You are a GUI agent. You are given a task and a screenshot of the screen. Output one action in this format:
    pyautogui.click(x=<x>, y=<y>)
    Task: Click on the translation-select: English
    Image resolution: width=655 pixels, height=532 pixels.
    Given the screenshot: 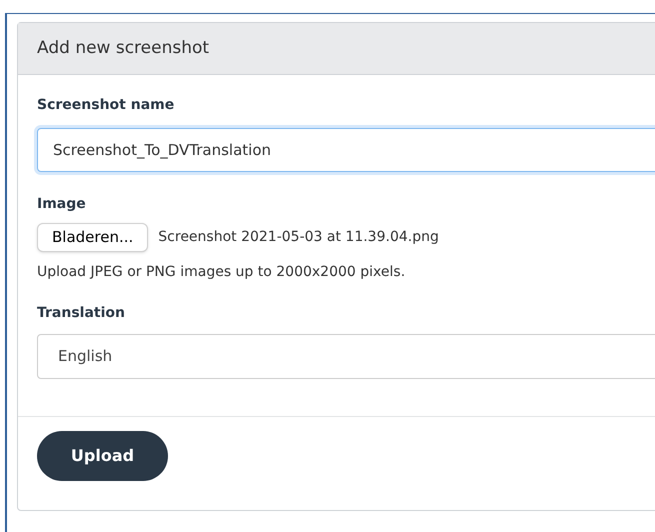 What is the action you would take?
    pyautogui.click(x=346, y=356)
    